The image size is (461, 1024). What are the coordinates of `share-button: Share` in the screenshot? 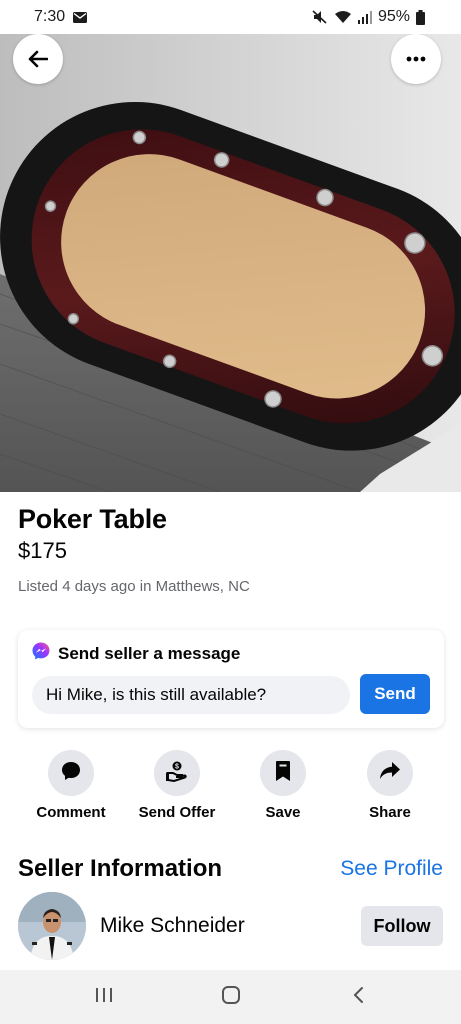 It's located at (390, 785).